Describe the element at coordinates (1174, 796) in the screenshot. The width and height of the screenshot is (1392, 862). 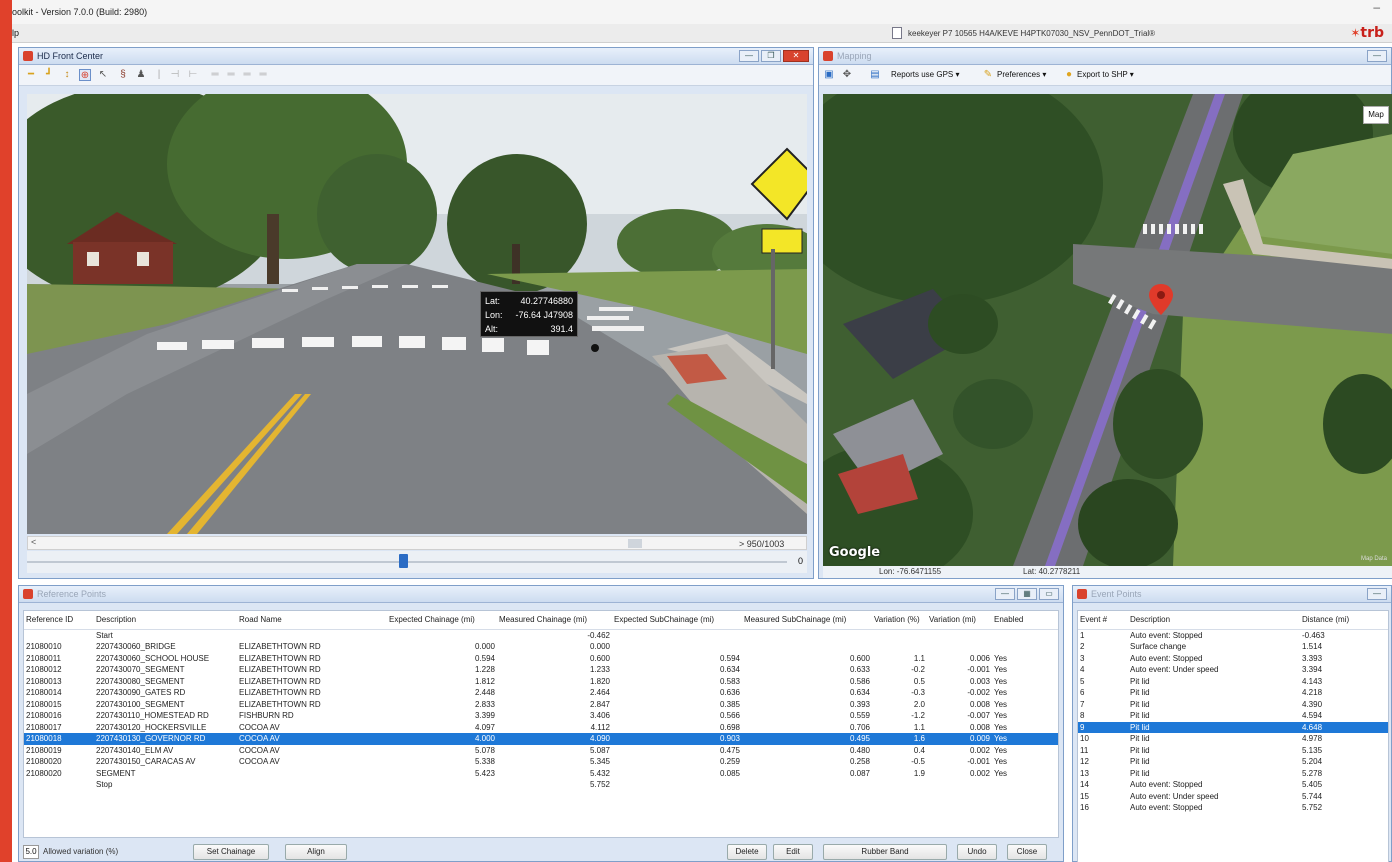
I see `table-cell: Auto event: Under speed` at that location.